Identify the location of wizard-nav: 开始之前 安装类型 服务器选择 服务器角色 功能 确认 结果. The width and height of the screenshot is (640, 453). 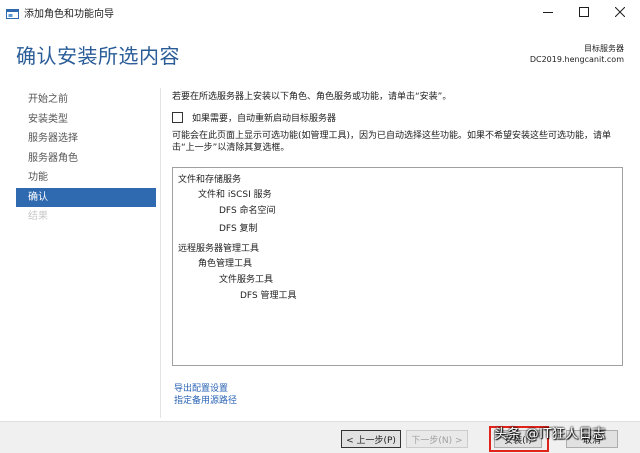
(86, 158).